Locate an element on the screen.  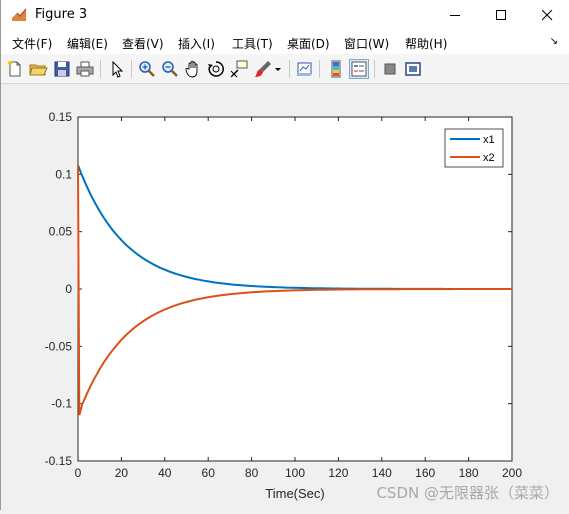
zoom-in-button is located at coordinates (147, 69).